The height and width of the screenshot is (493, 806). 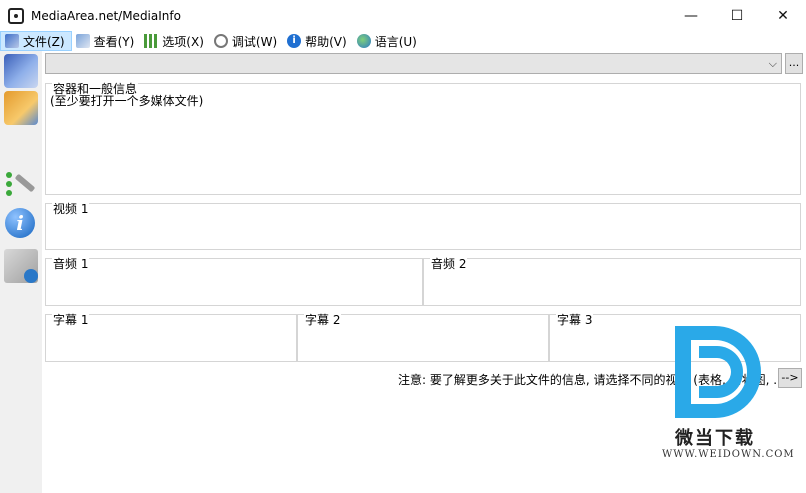 What do you see at coordinates (575, 320) in the screenshot?
I see `subtitle-label-3: 字幕 3` at bounding box center [575, 320].